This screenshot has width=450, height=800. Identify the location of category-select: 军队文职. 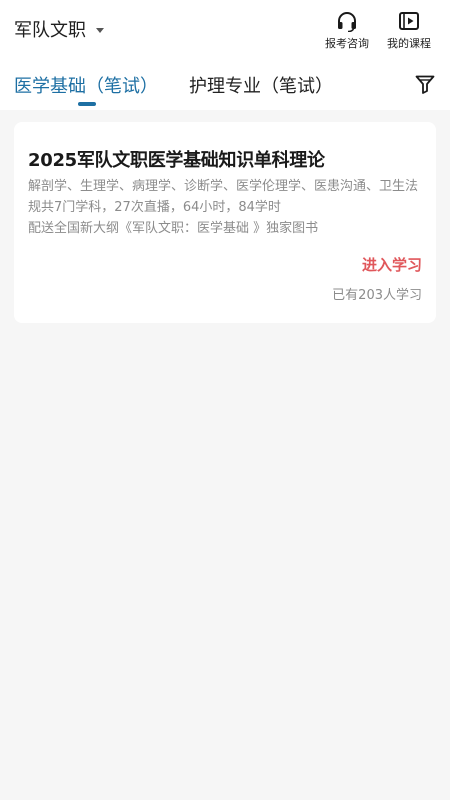
(59, 29).